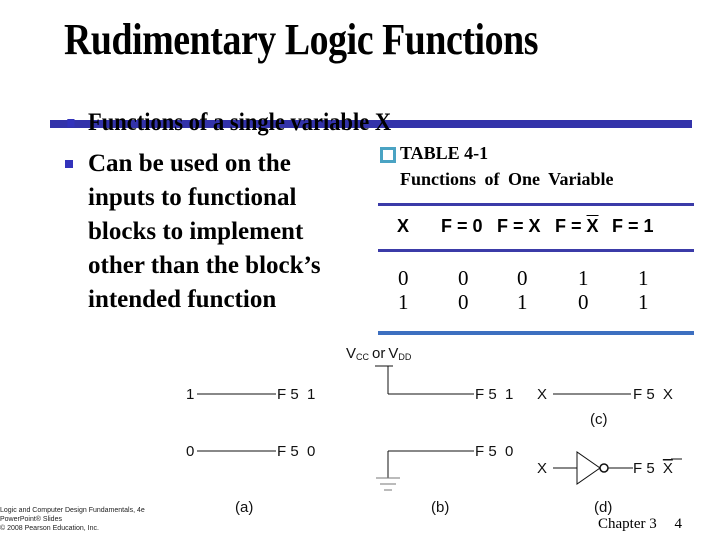 The height and width of the screenshot is (540, 720). Describe the element at coordinates (678, 524) in the screenshot. I see `page-number: 4` at that location.